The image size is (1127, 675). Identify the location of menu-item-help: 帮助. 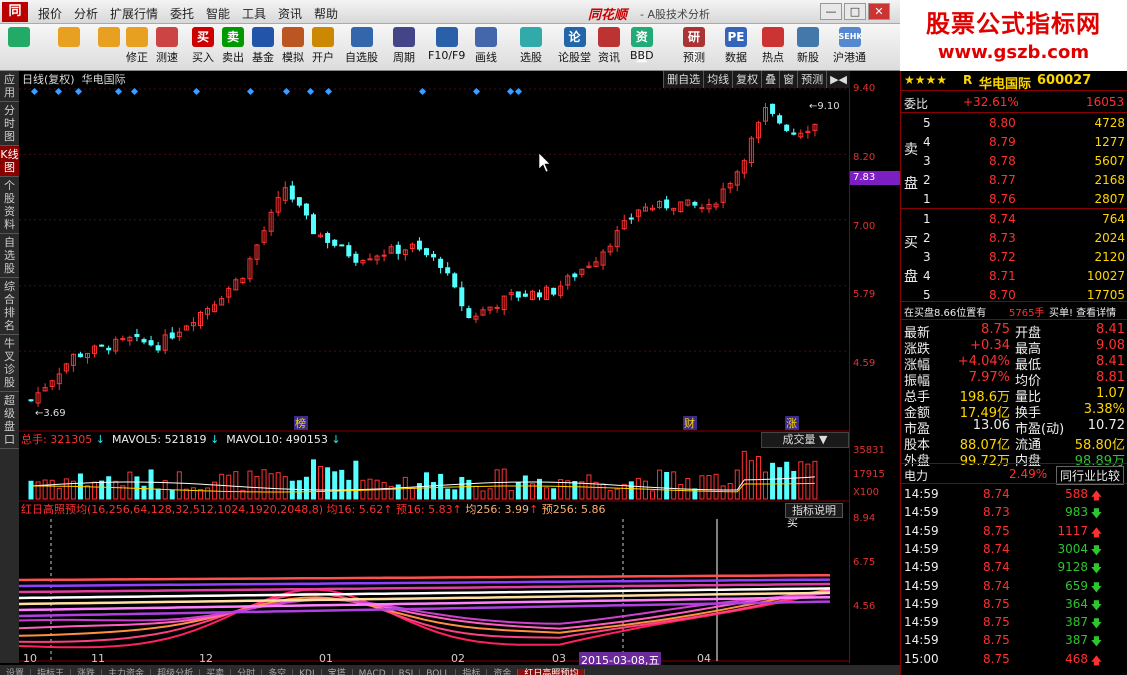
(326, 13).